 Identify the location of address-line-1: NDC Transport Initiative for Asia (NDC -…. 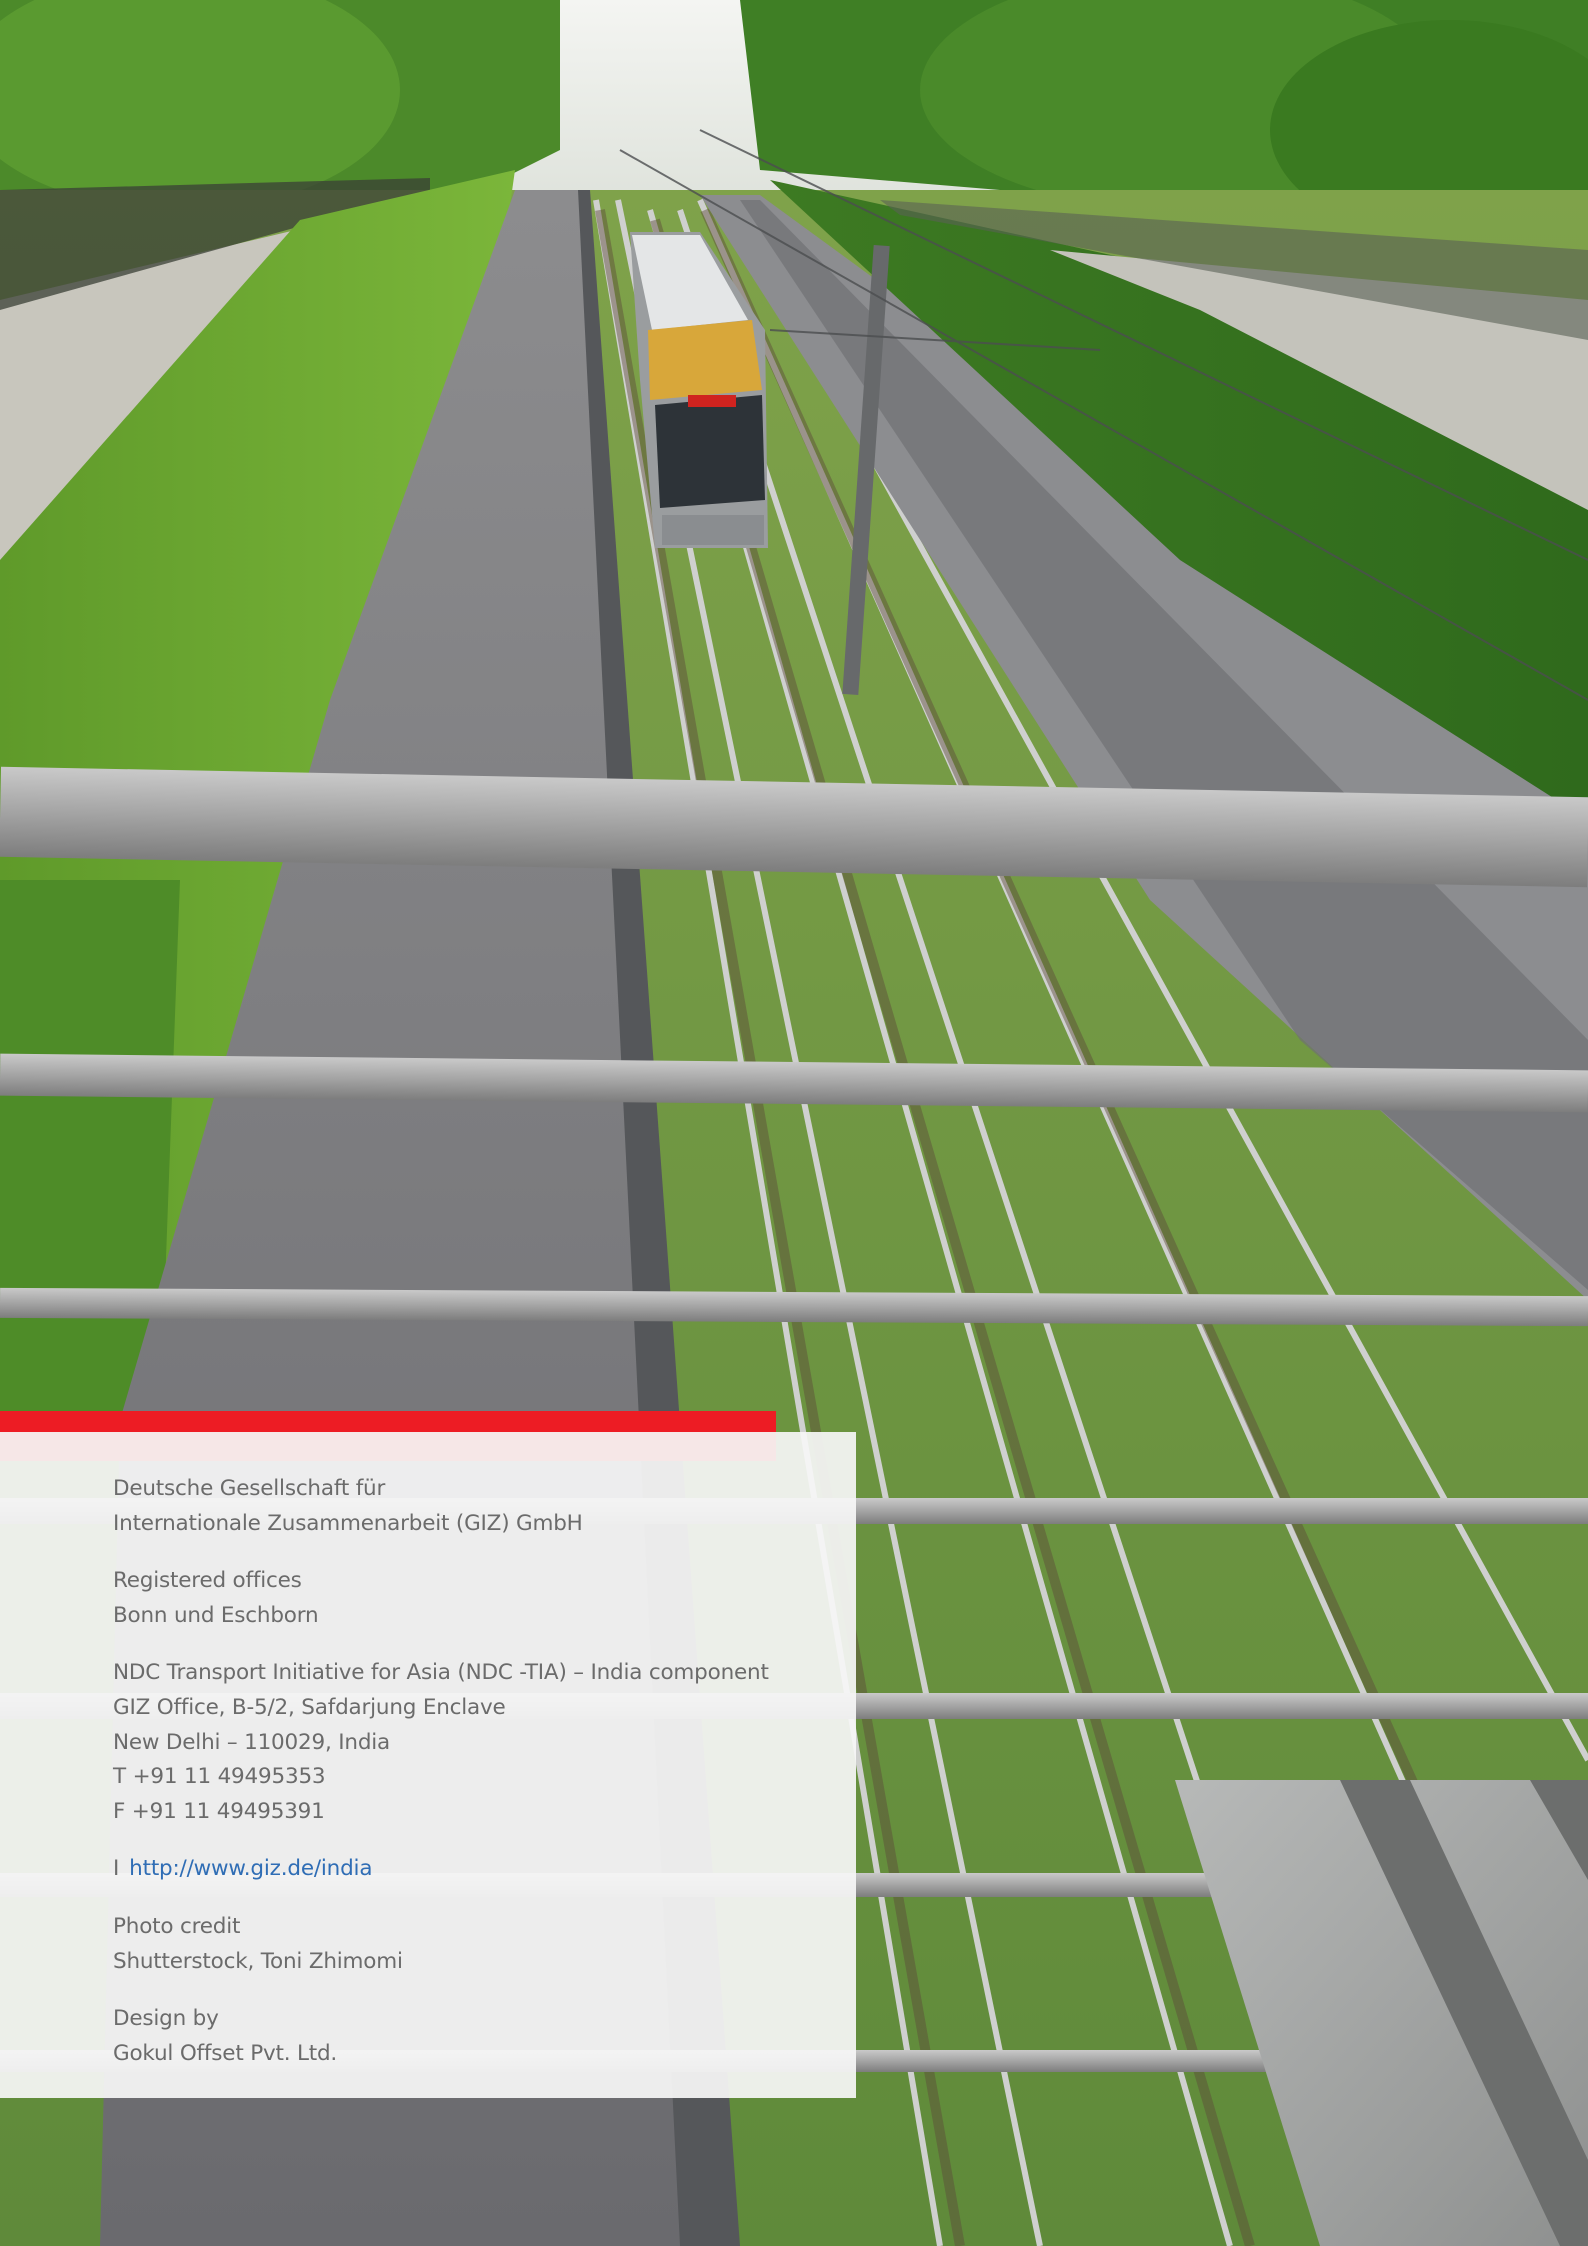
(441, 1673).